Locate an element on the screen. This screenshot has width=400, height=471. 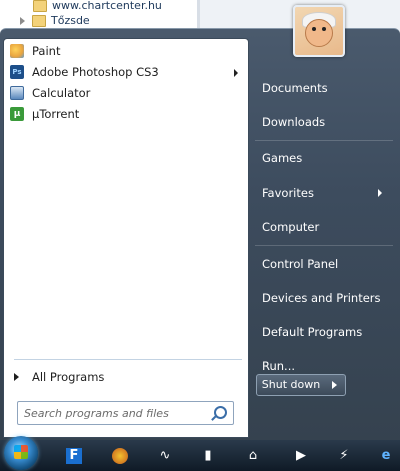
right-item-downloads: Downloads is located at coordinates (324, 122).